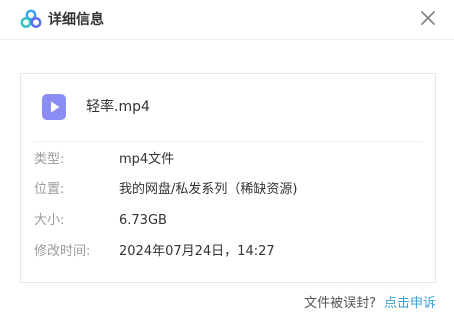  Describe the element at coordinates (228, 141) in the screenshot. I see `card-divider` at that location.